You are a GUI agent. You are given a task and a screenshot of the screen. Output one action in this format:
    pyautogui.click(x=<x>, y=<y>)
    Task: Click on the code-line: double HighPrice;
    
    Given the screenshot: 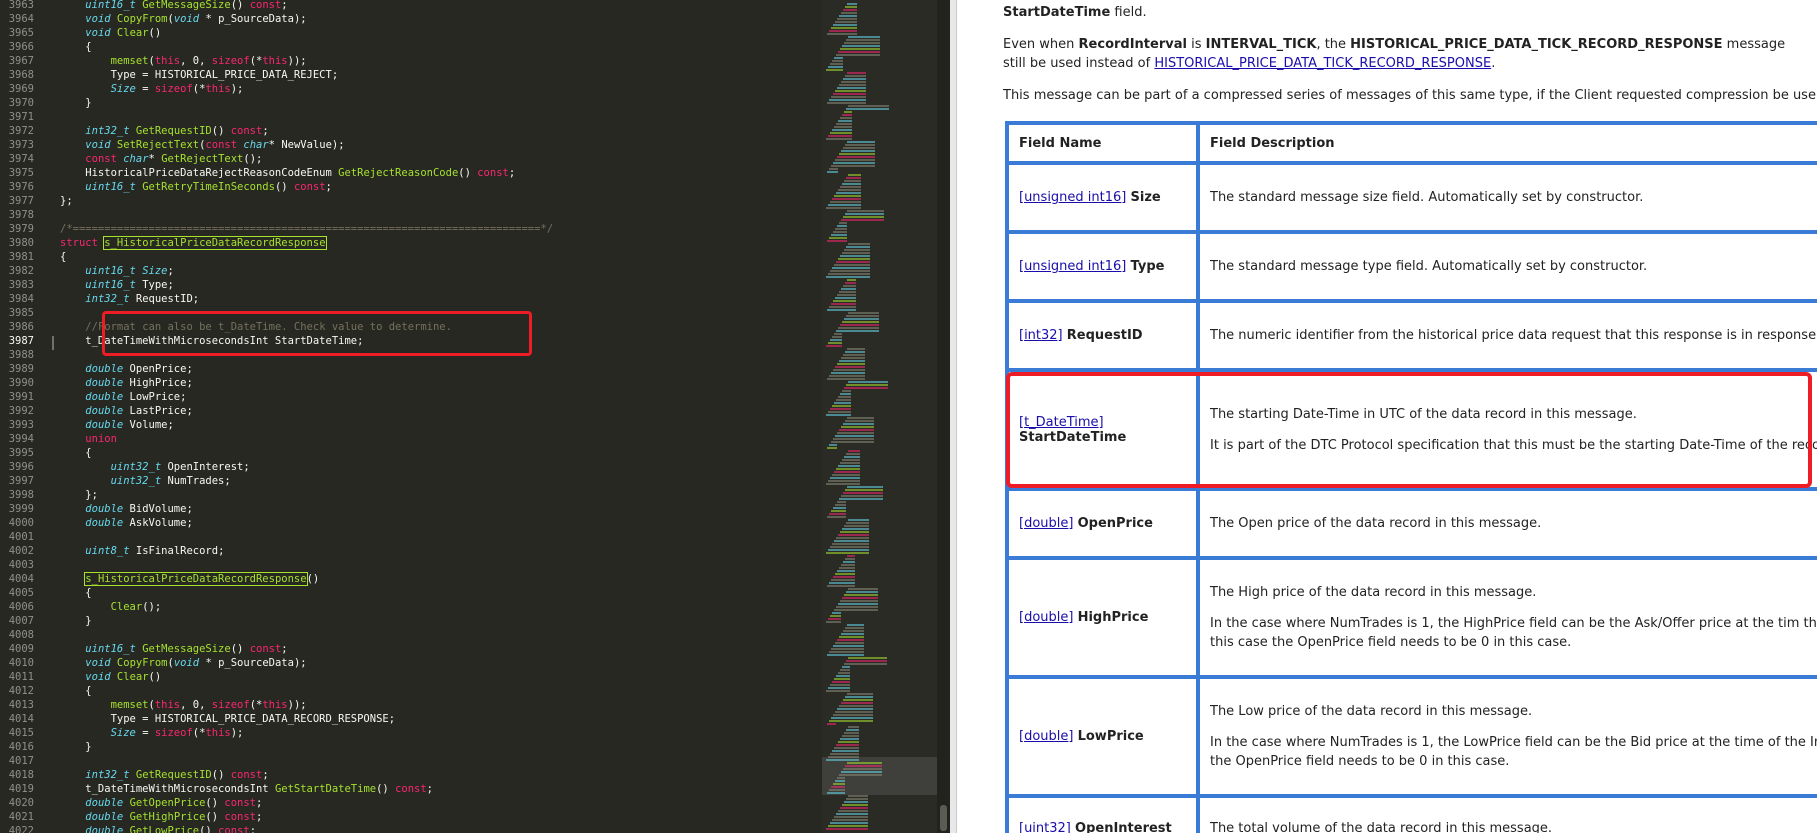 What is the action you would take?
    pyautogui.click(x=126, y=383)
    